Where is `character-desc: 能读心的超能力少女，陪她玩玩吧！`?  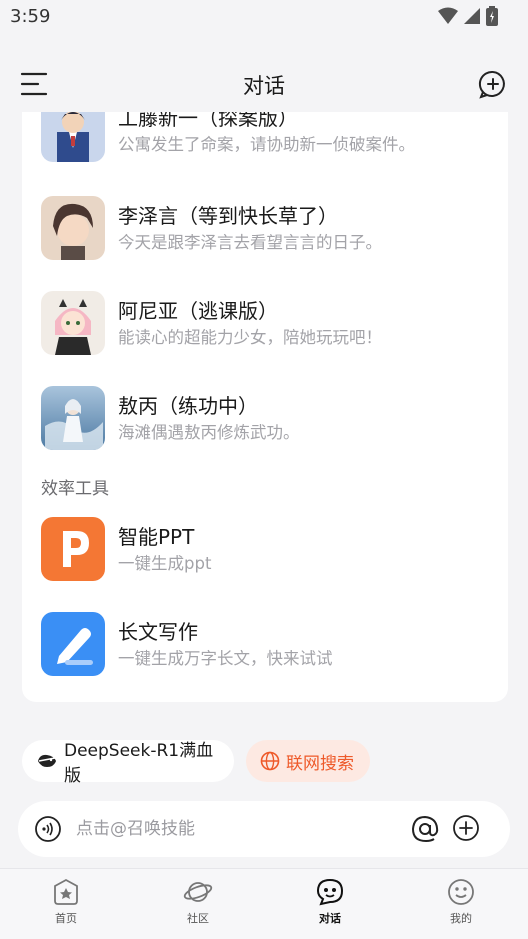
character-desc: 能读心的超能力少女，陪她玩玩吧！ is located at coordinates (250, 337).